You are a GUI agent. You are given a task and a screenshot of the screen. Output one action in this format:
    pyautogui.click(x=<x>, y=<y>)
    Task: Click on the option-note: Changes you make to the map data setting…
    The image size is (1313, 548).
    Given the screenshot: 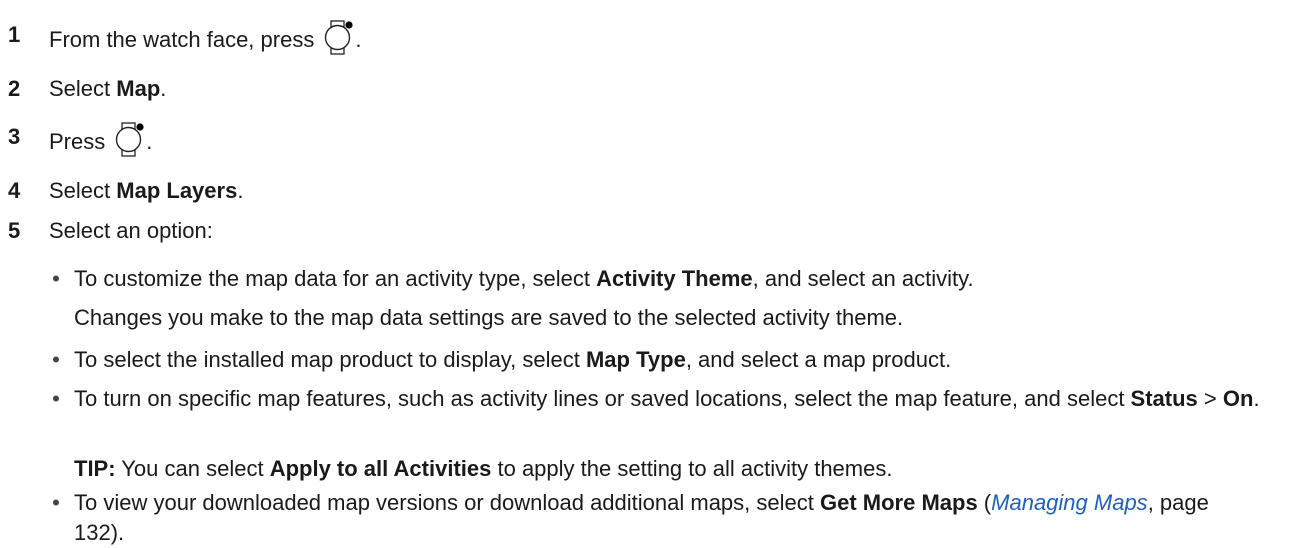 What is the action you would take?
    pyautogui.click(x=489, y=317)
    